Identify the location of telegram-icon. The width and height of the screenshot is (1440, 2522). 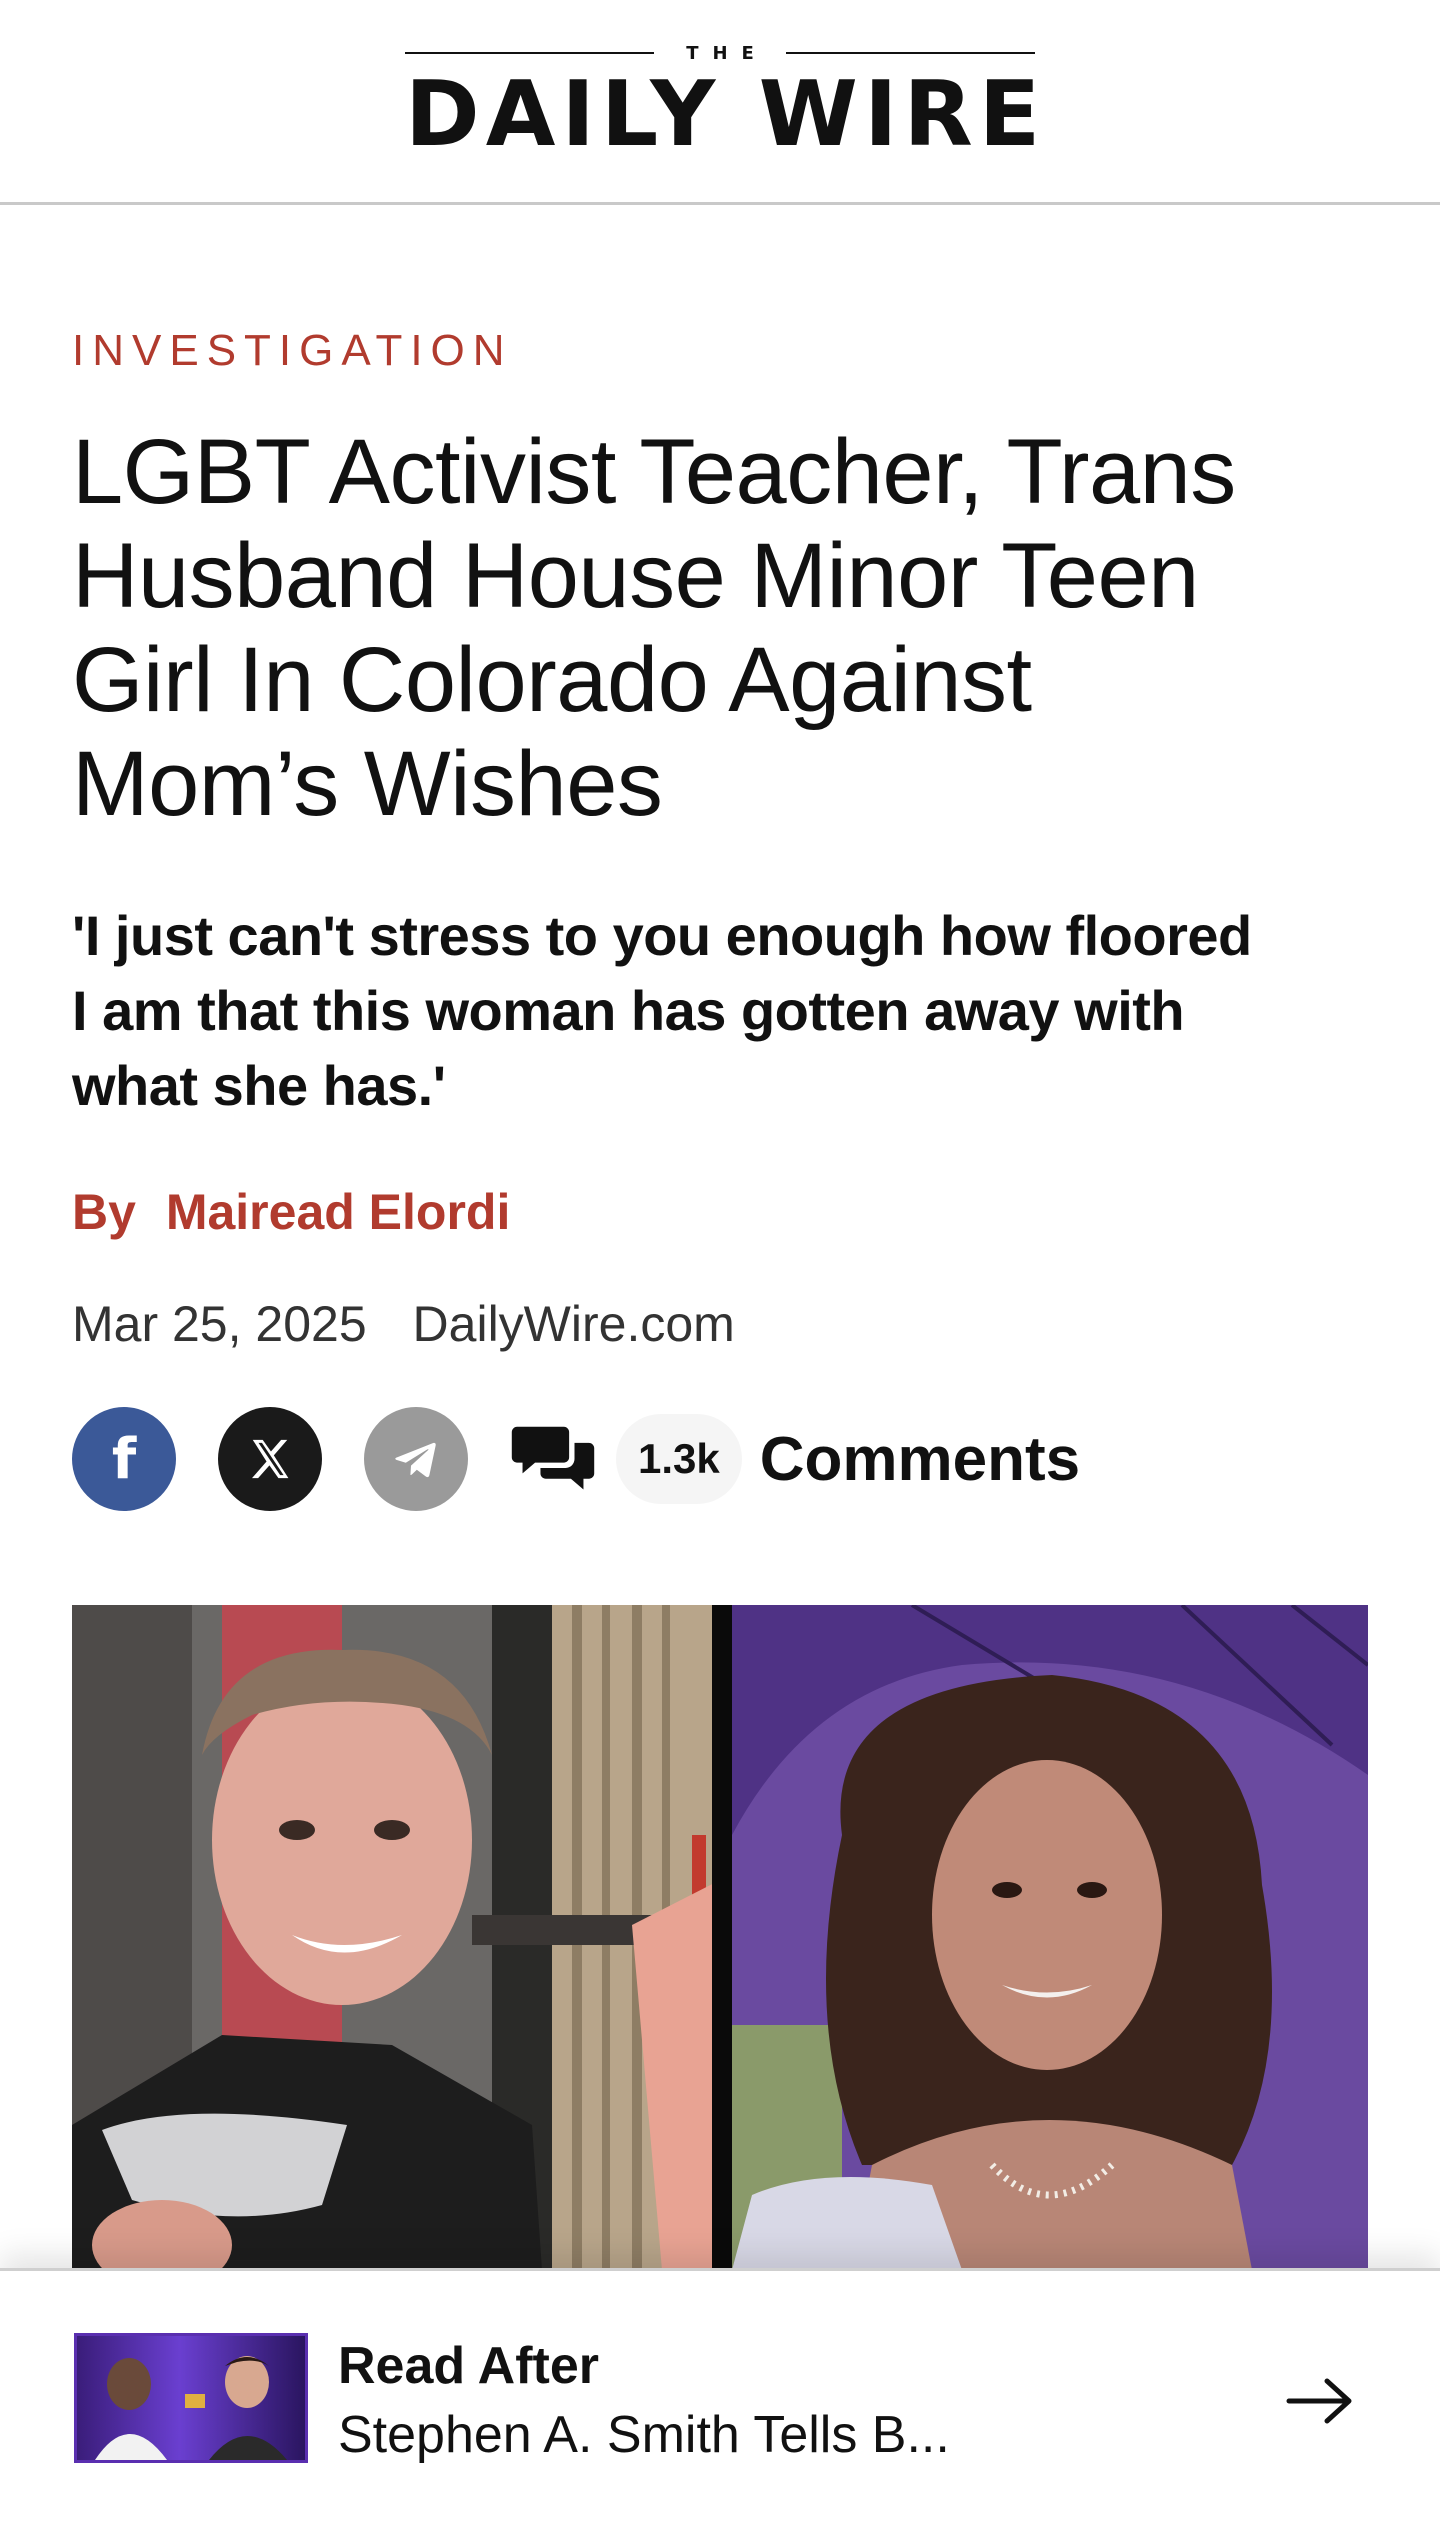
(415, 1460).